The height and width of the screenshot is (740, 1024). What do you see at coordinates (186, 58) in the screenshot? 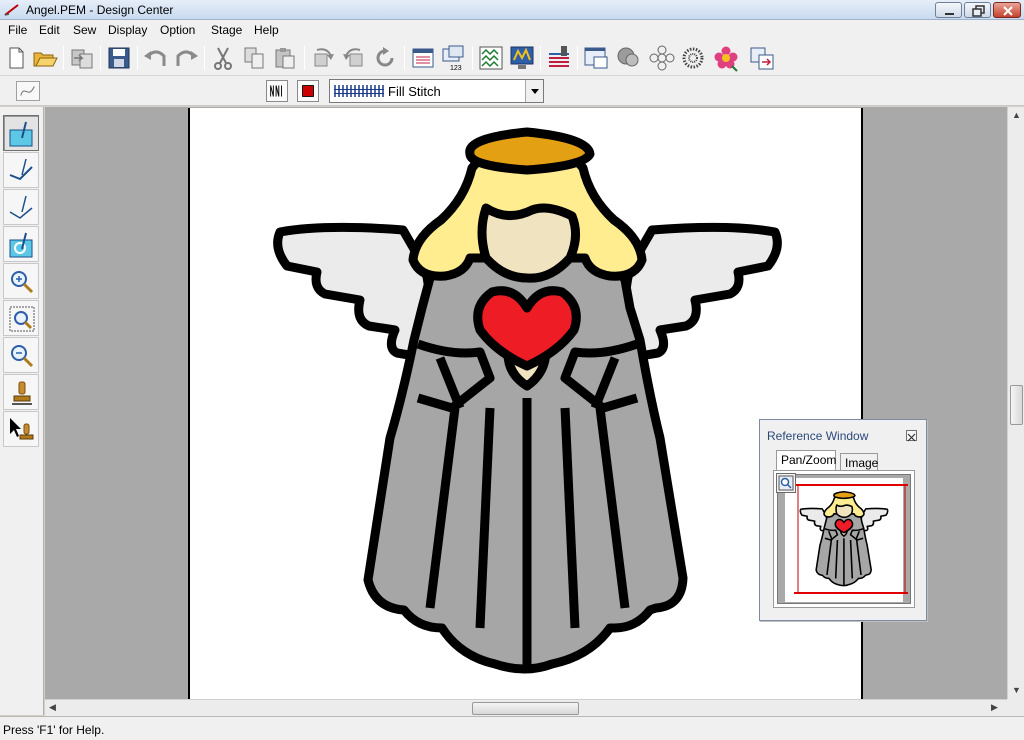
I see `redo-icon` at bounding box center [186, 58].